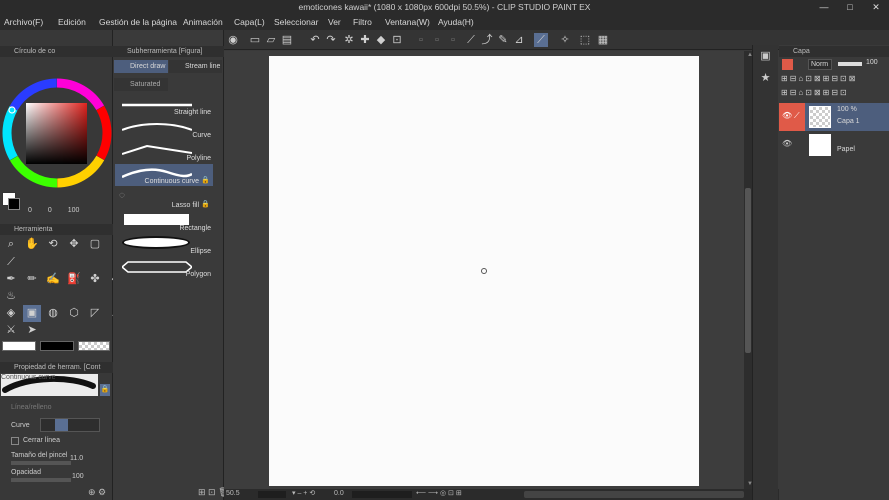 Image resolution: width=889 pixels, height=500 pixels. What do you see at coordinates (164, 222) in the screenshot?
I see `subtool-rectangle: Rectangle` at bounding box center [164, 222].